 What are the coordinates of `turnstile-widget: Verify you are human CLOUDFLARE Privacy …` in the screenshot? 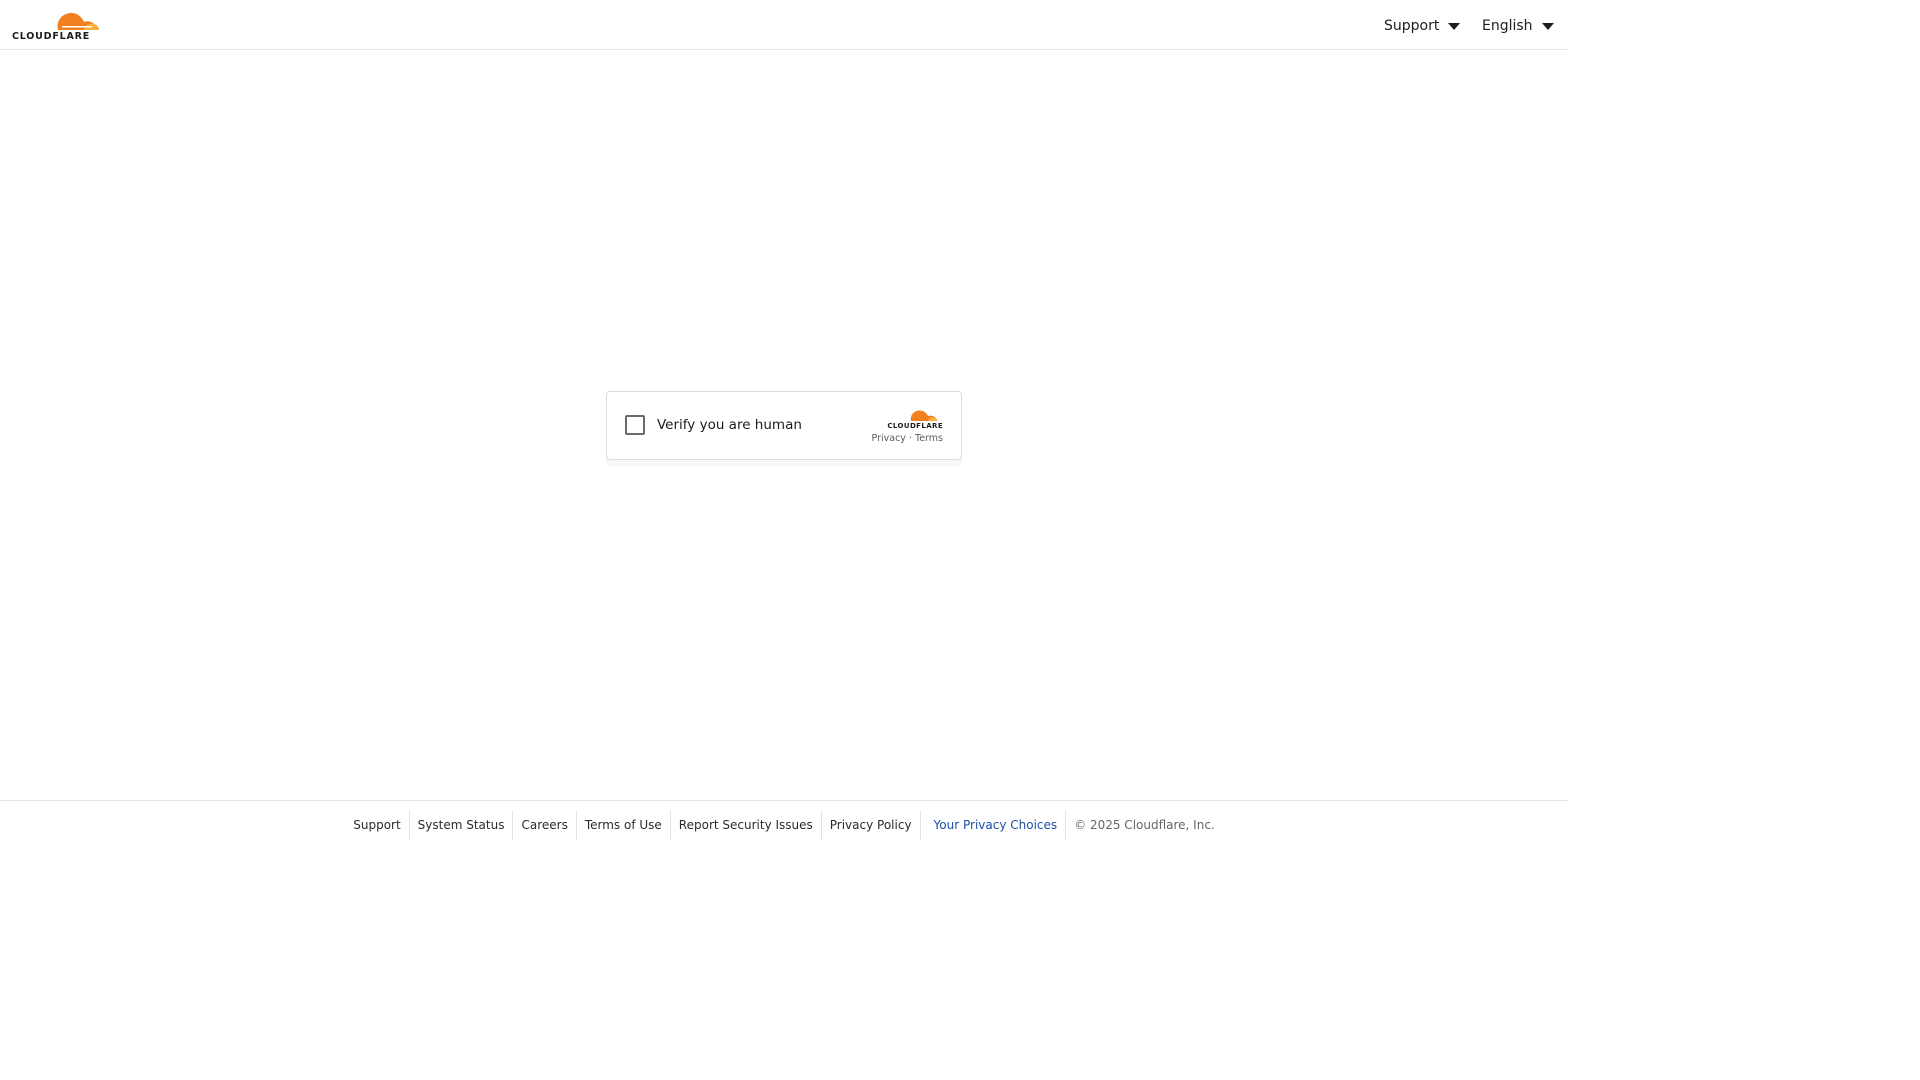 It's located at (784, 425).